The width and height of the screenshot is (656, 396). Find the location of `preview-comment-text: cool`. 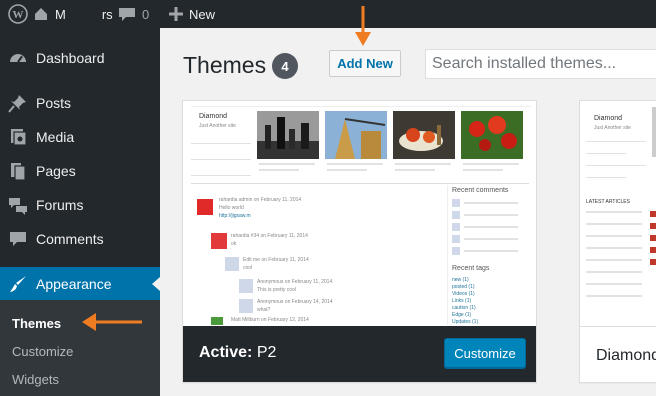

preview-comment-text: cool is located at coordinates (248, 268).